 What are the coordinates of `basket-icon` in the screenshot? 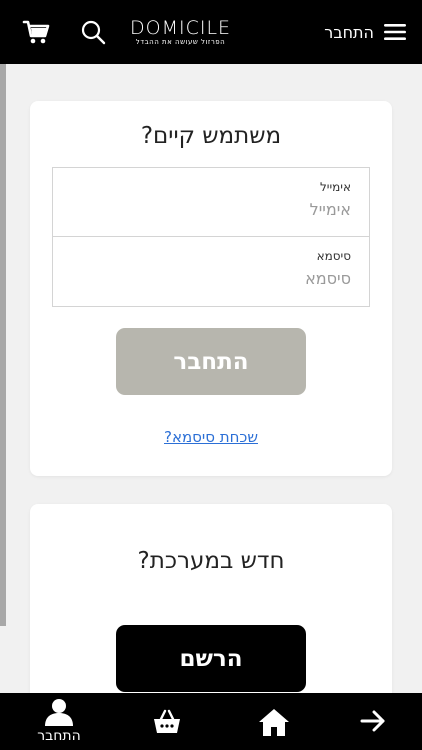 It's located at (167, 721).